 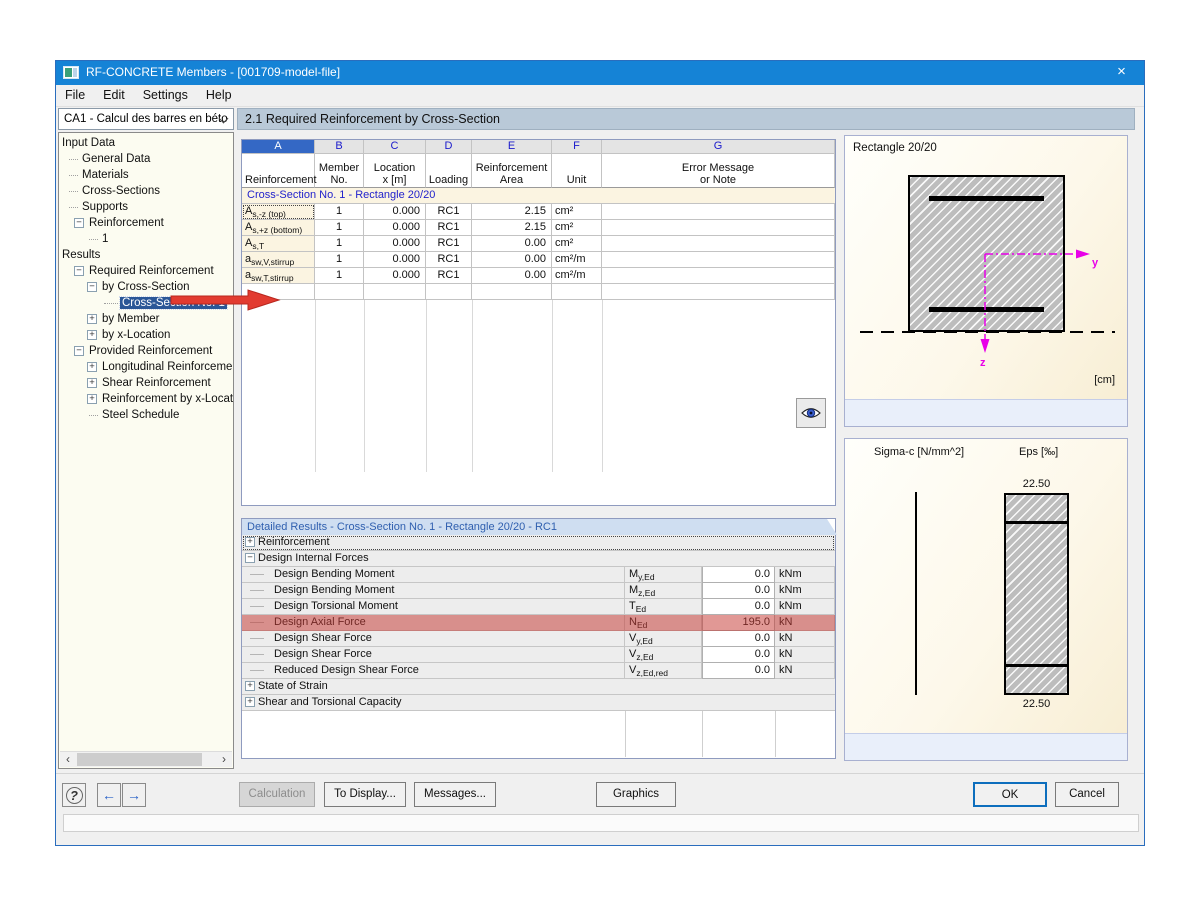 I want to click on menu-file: File, so click(x=75, y=93).